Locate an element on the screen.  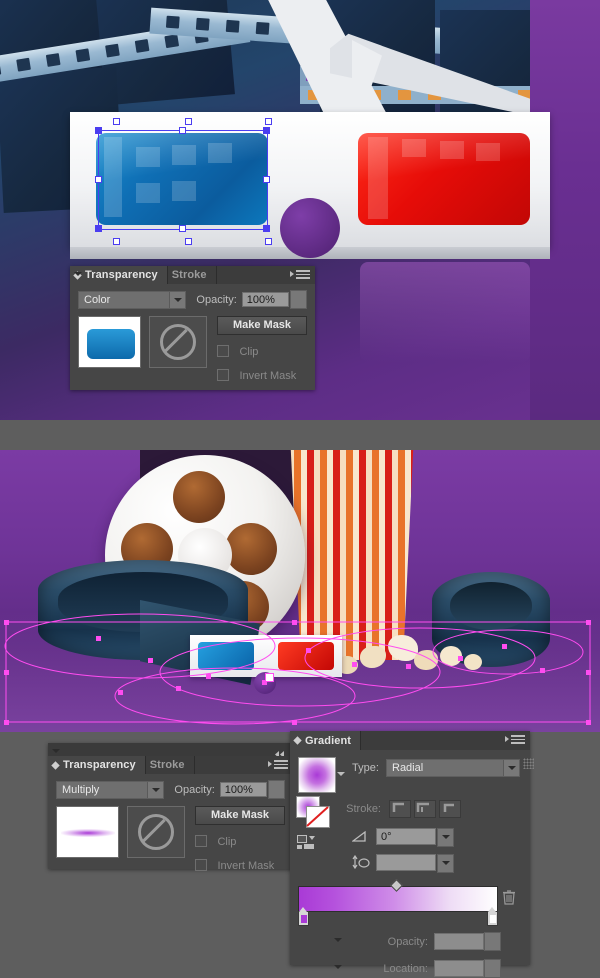
tab-label: Stroke is located at coordinates (167, 765).